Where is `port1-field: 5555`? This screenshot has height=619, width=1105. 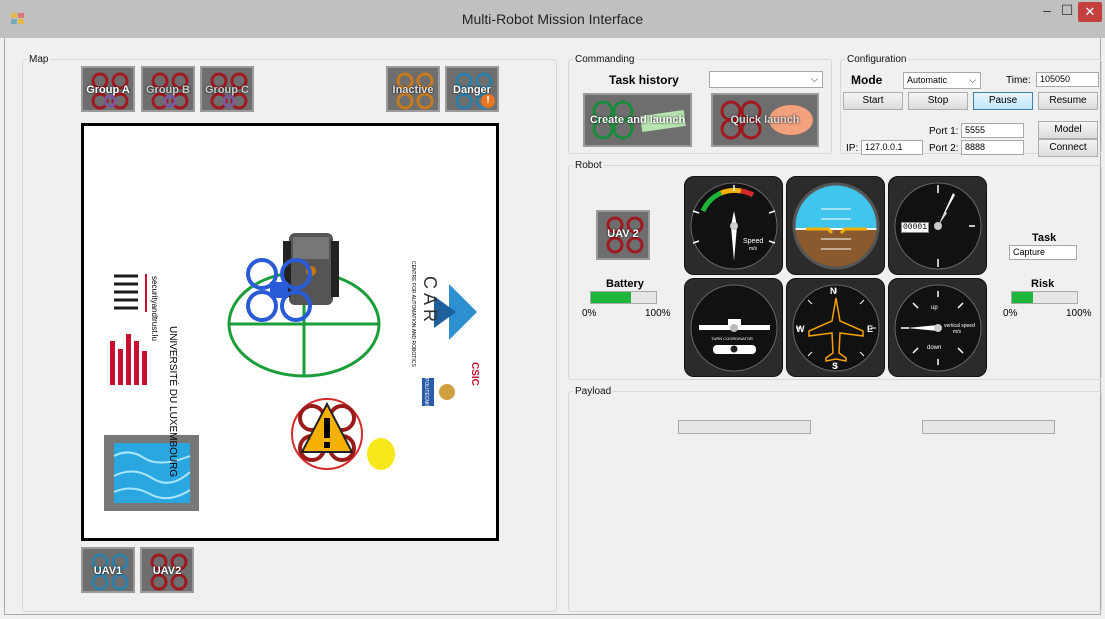
port1-field: 5555 is located at coordinates (992, 130).